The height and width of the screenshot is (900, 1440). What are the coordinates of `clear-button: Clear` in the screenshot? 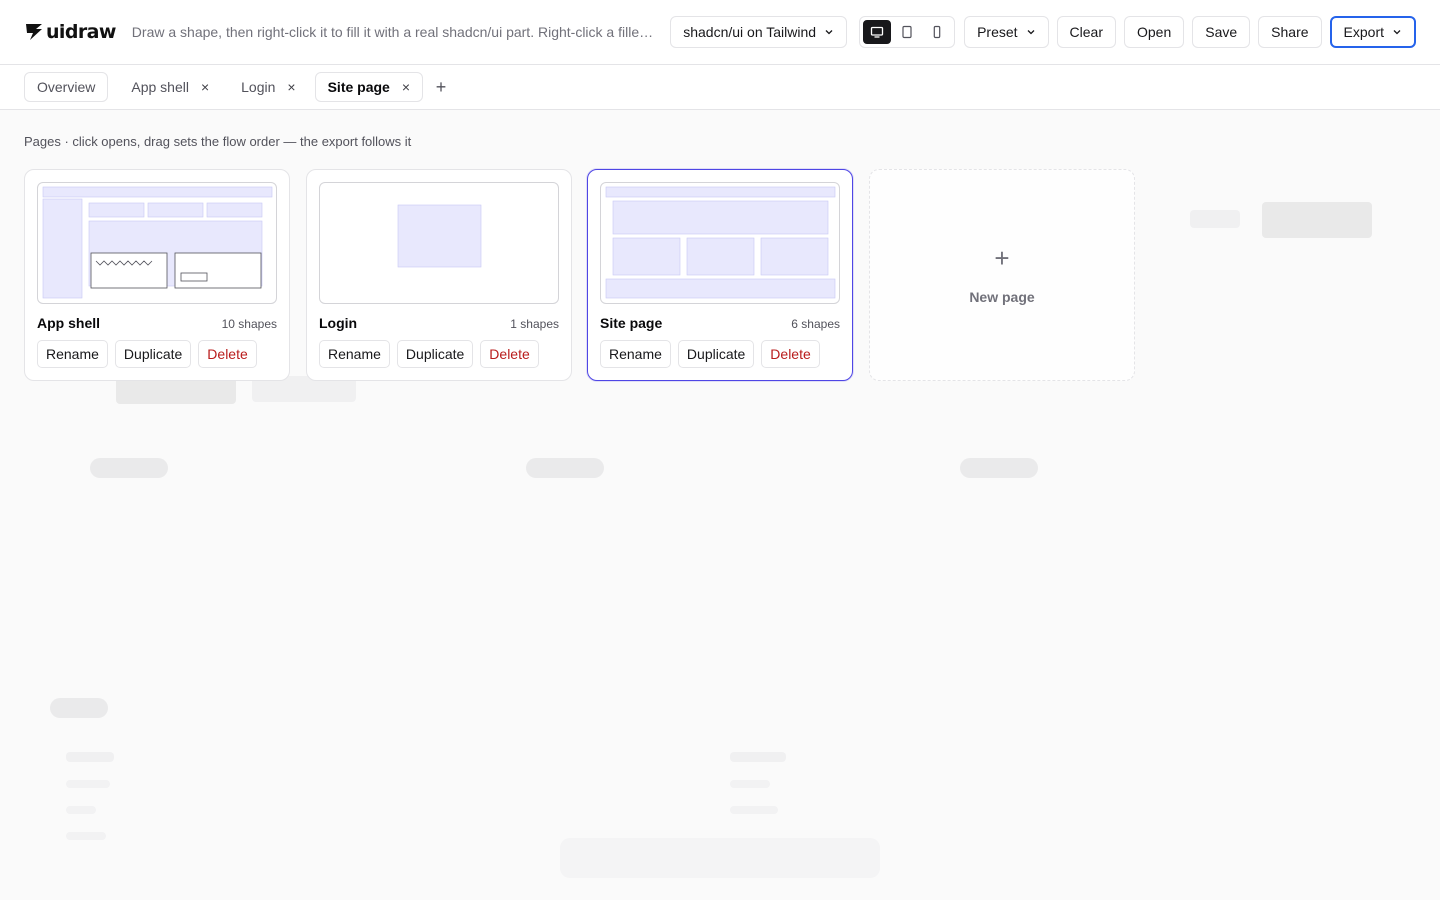 It's located at (1086, 32).